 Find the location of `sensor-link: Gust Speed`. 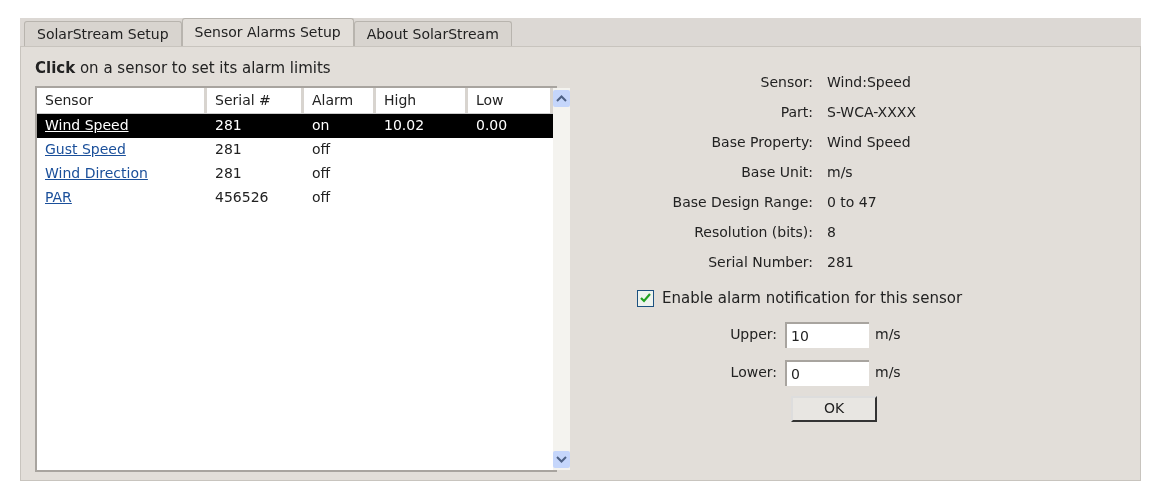

sensor-link: Gust Speed is located at coordinates (85, 149).